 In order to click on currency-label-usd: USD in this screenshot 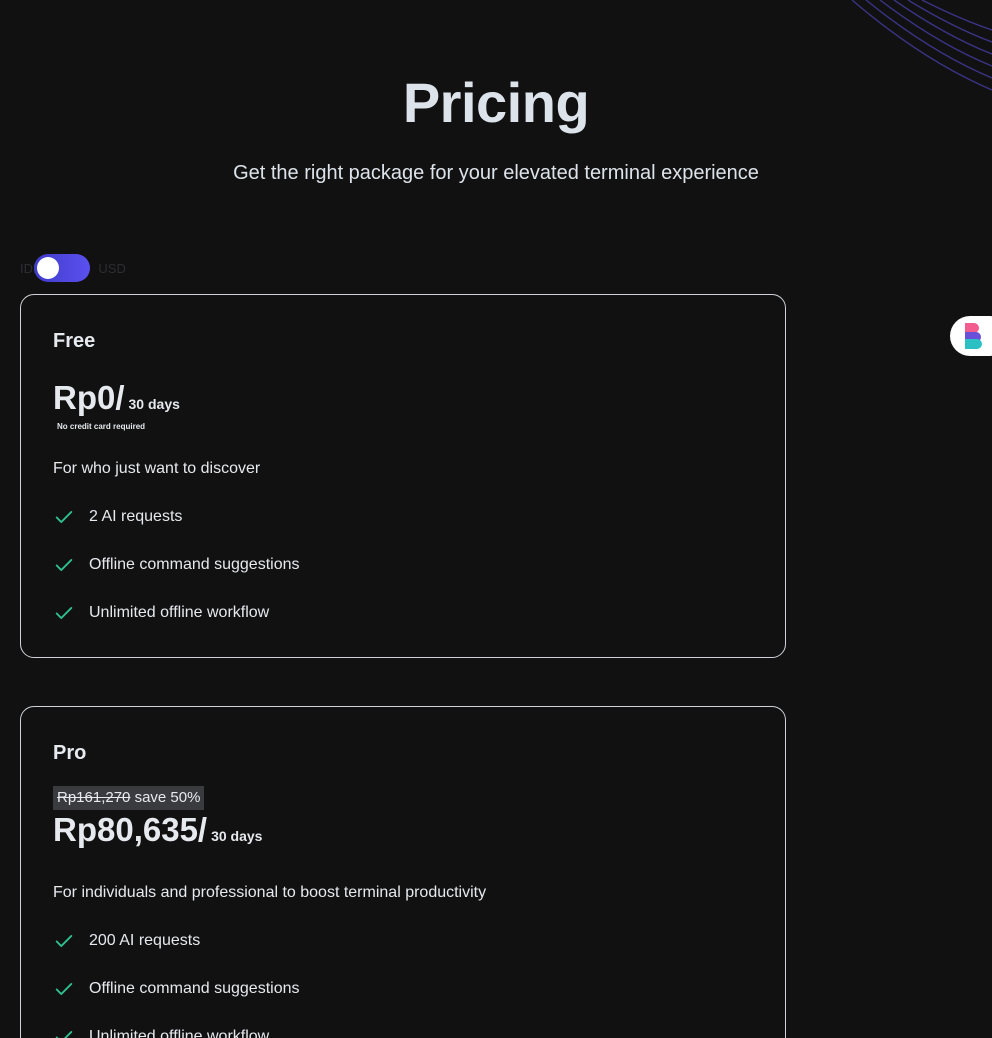, I will do `click(111, 268)`.